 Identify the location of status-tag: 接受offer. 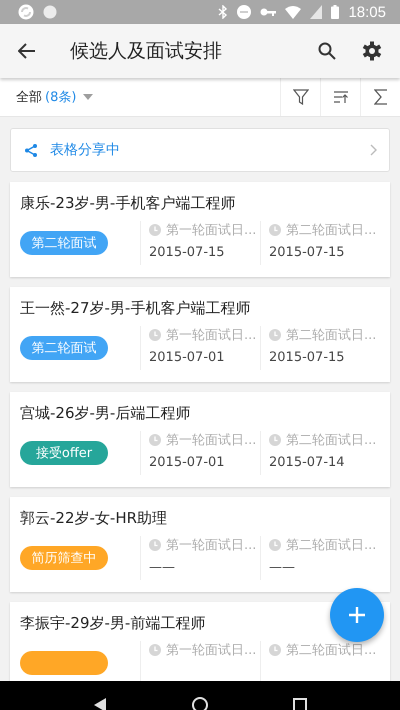
(64, 453).